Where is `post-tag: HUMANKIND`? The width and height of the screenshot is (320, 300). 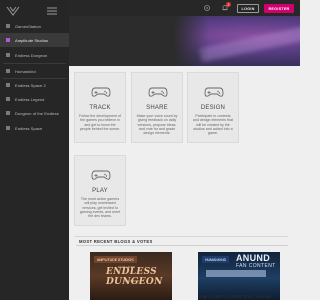
post-tag: HUMANKIND is located at coordinates (216, 259).